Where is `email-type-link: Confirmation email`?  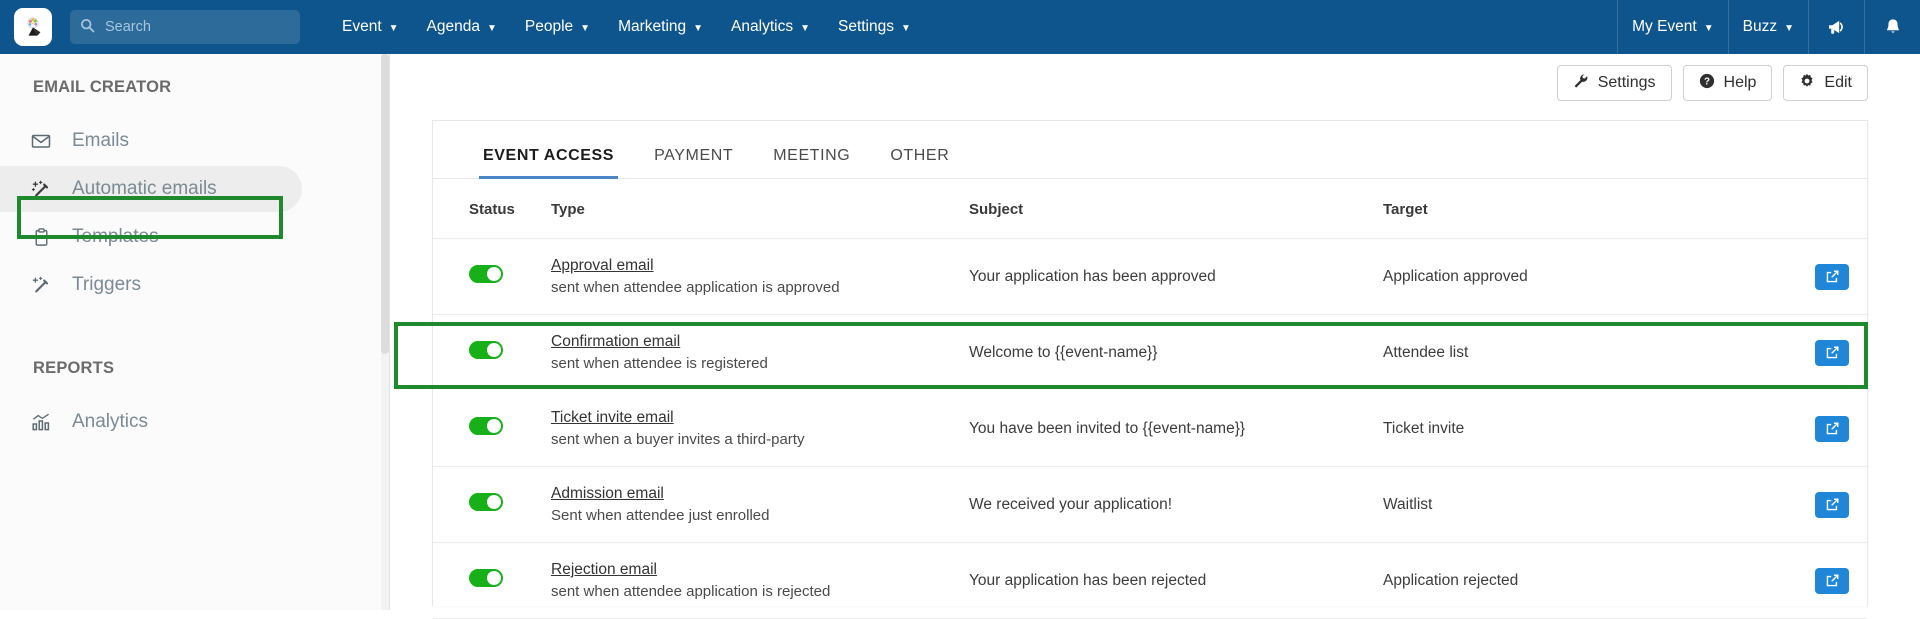 email-type-link: Confirmation email is located at coordinates (615, 342).